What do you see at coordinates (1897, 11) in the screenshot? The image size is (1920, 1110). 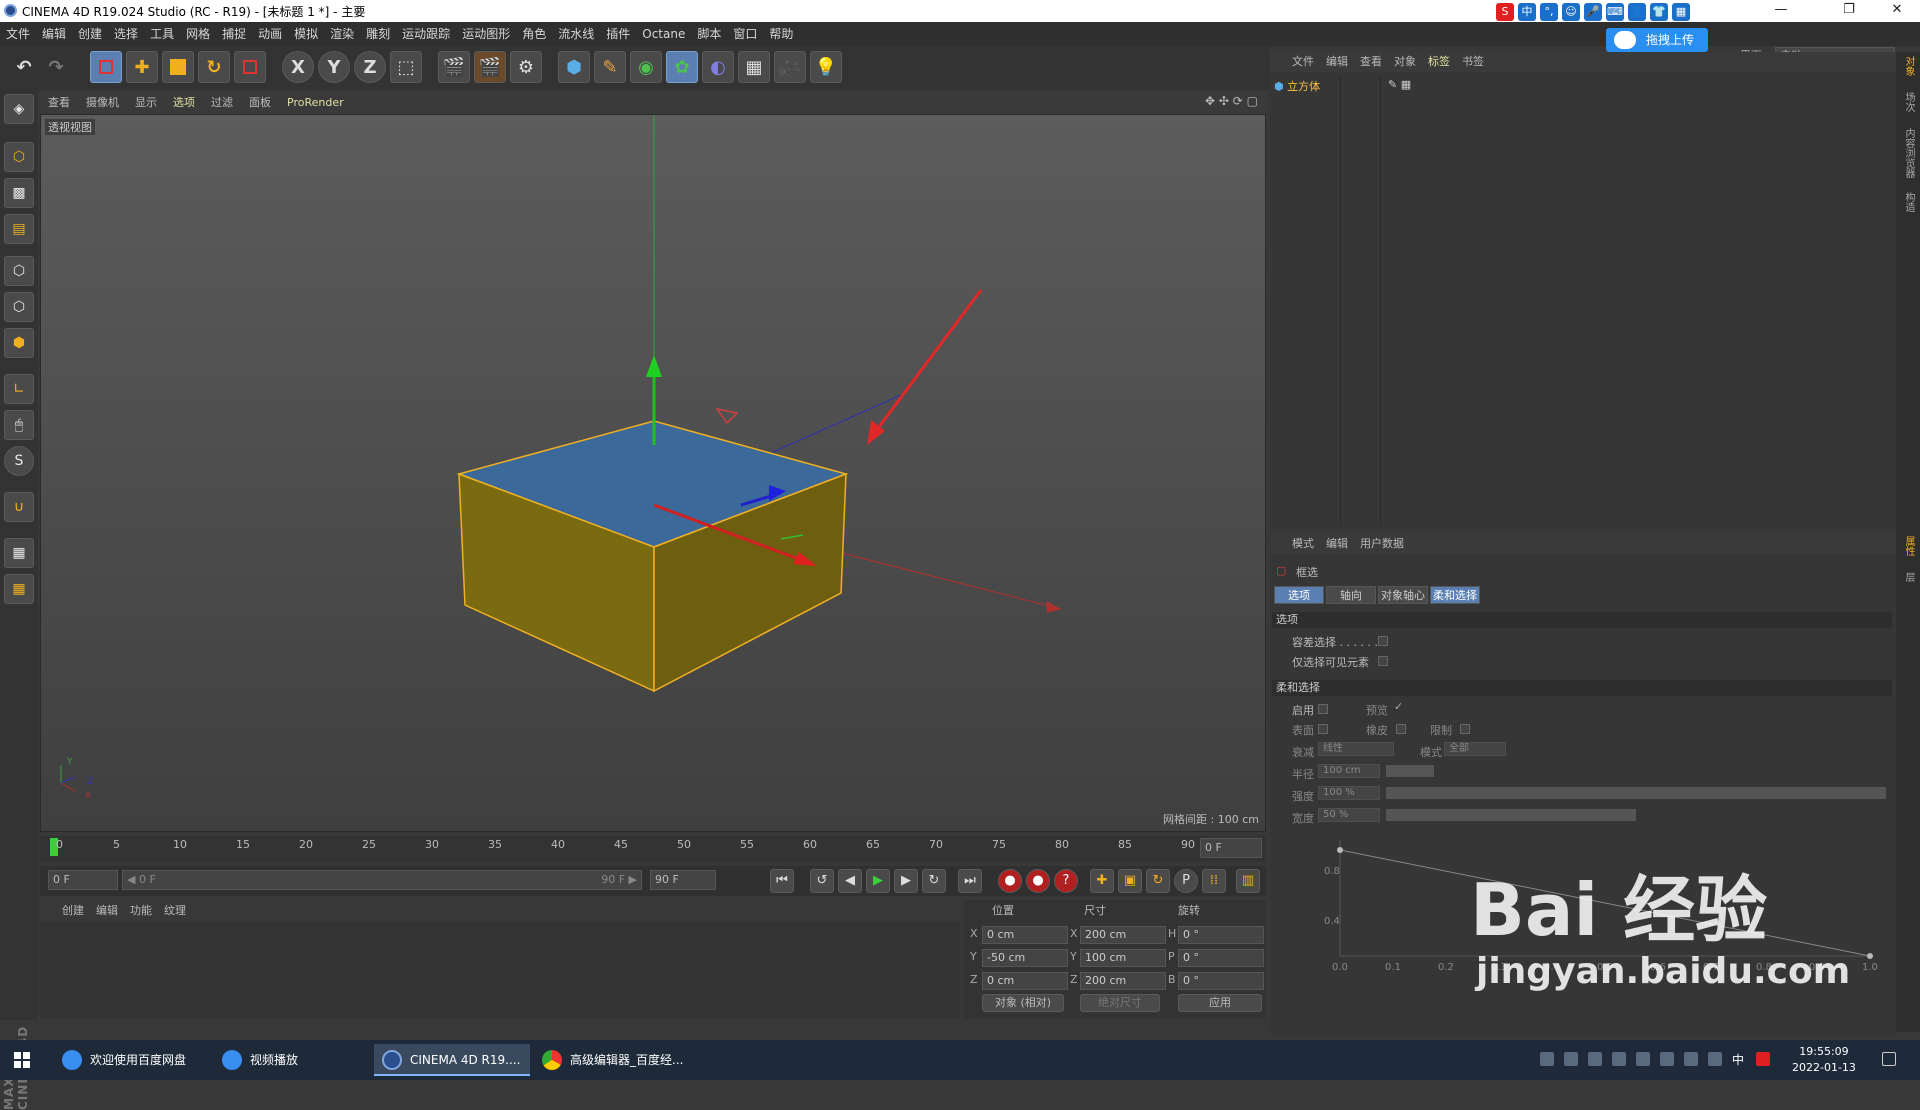 I see `close-button: ✕` at bounding box center [1897, 11].